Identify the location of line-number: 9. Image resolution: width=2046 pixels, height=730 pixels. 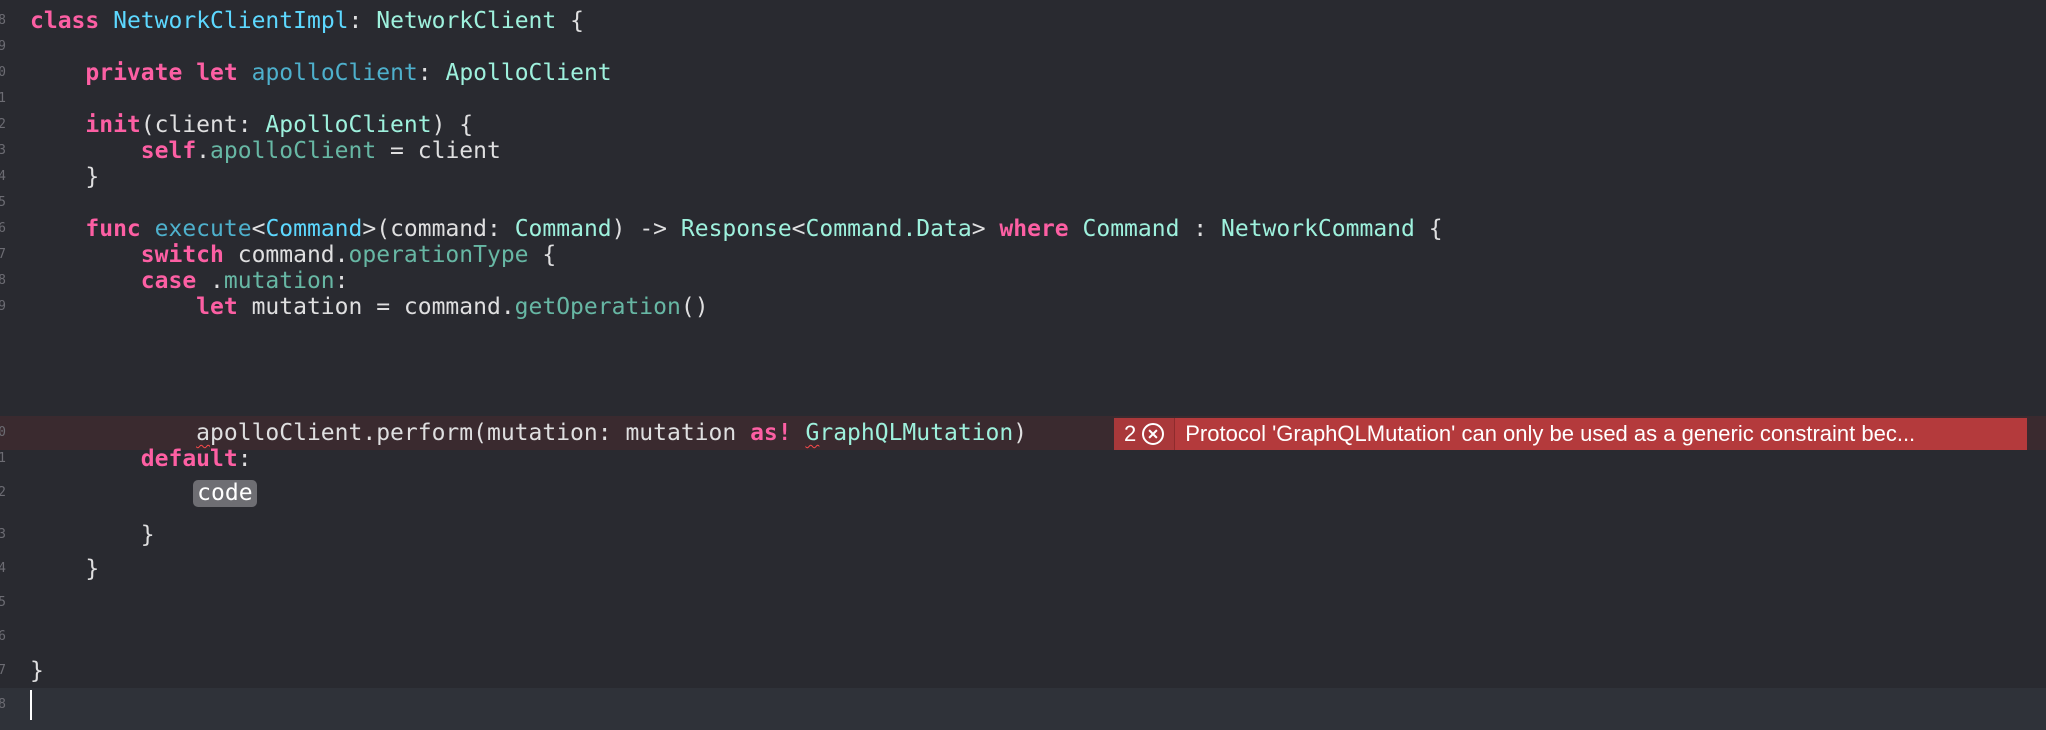
(3, 306).